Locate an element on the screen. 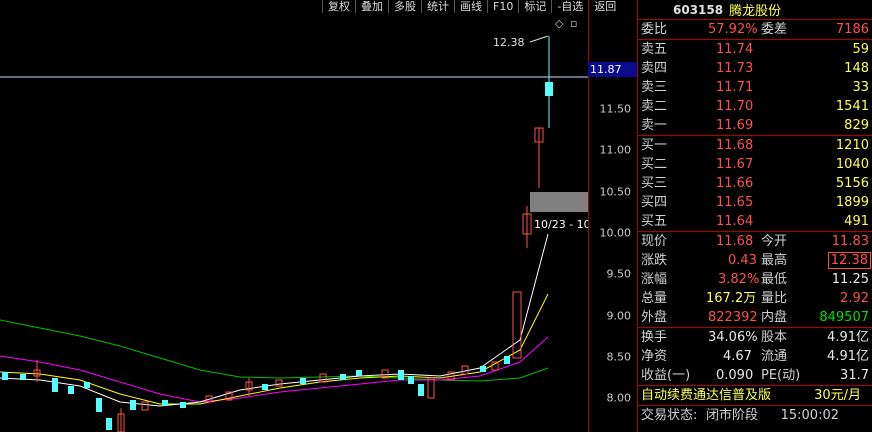  toolbar-overlay-button: 叠加 is located at coordinates (371, 6).